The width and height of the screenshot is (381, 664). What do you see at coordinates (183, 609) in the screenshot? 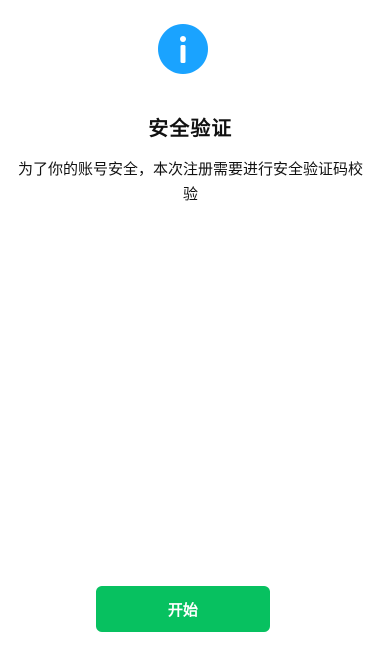
I see `start-button: 开始` at bounding box center [183, 609].